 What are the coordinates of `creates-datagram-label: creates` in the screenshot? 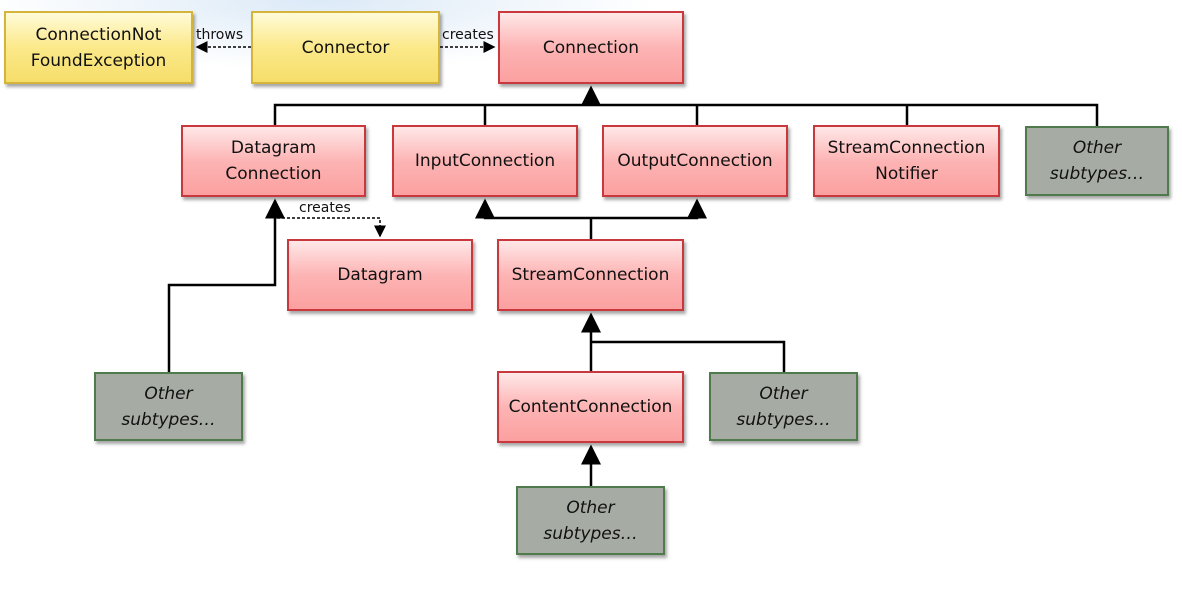 It's located at (325, 208).